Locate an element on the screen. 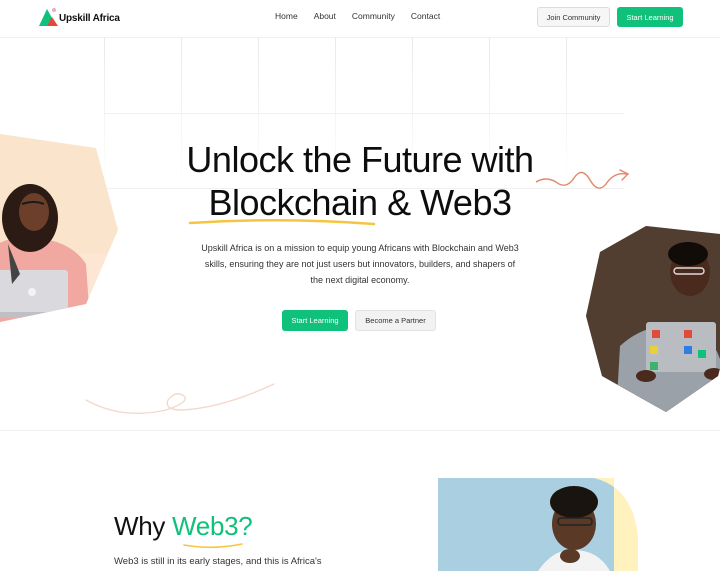 The width and height of the screenshot is (720, 571). logo: Upskill Africa is located at coordinates (83, 17).